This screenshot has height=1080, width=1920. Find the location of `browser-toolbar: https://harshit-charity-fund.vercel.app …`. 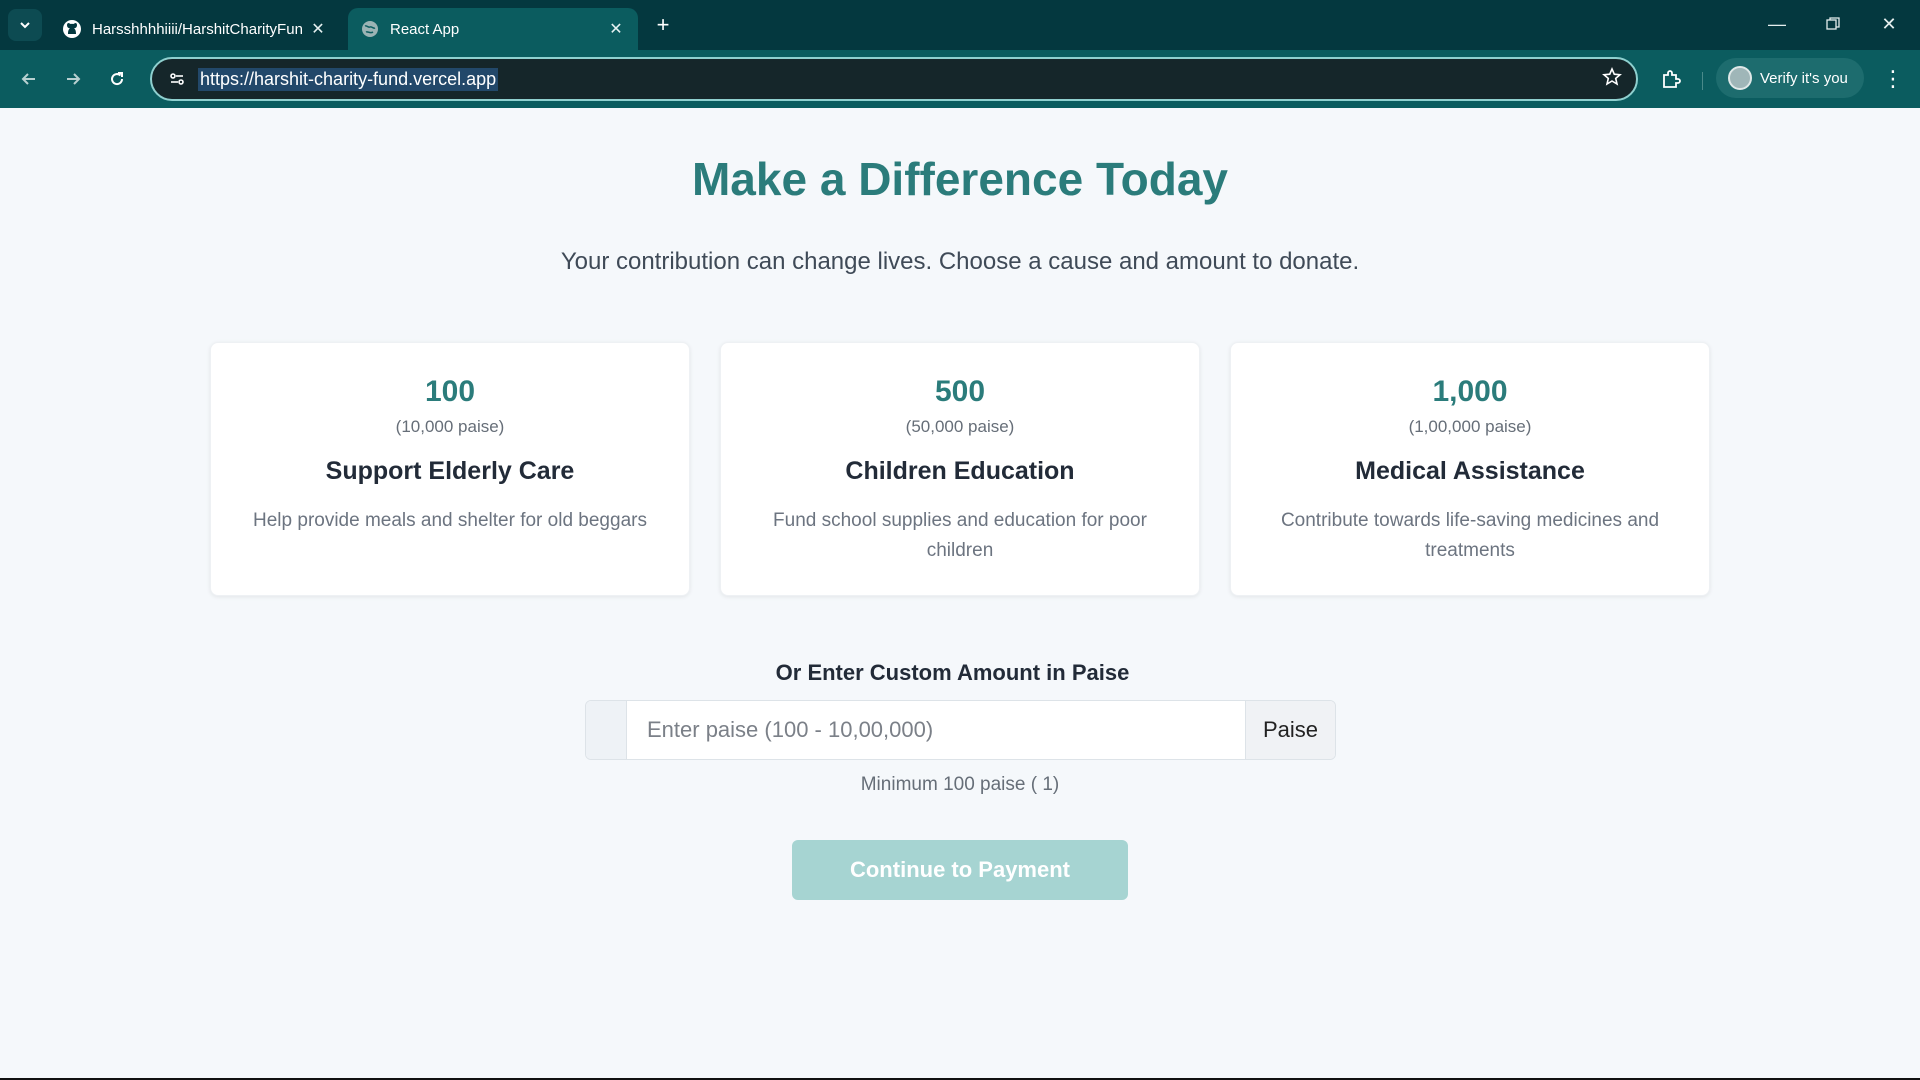

browser-toolbar: https://harshit-charity-fund.vercel.app … is located at coordinates (960, 79).